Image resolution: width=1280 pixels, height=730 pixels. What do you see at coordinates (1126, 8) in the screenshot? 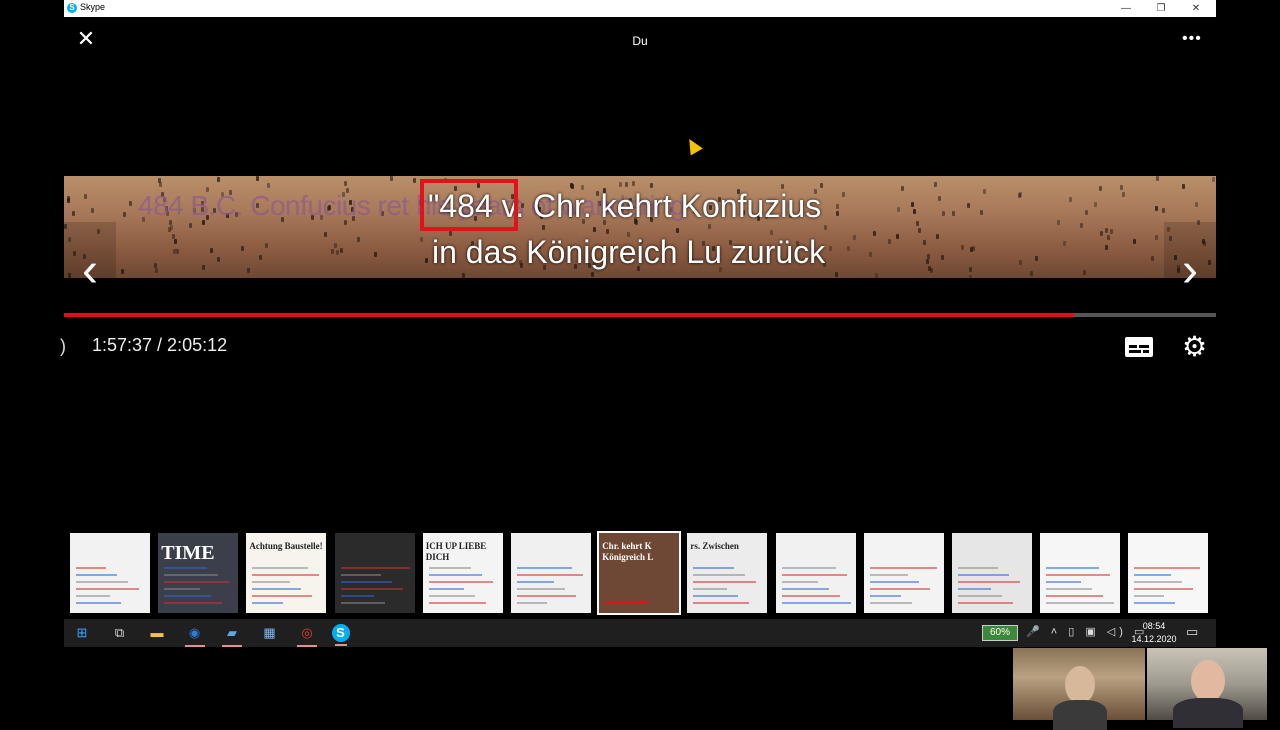
I see `minimize-button: —` at bounding box center [1126, 8].